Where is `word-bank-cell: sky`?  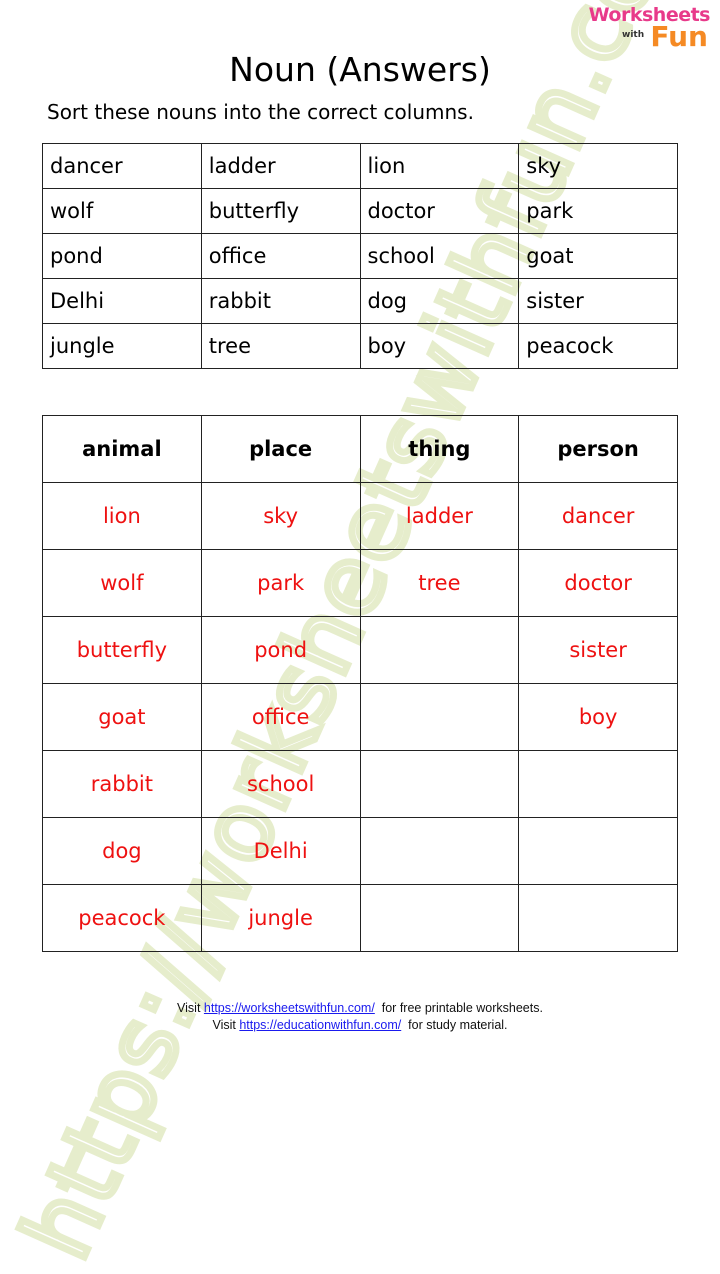 word-bank-cell: sky is located at coordinates (598, 166).